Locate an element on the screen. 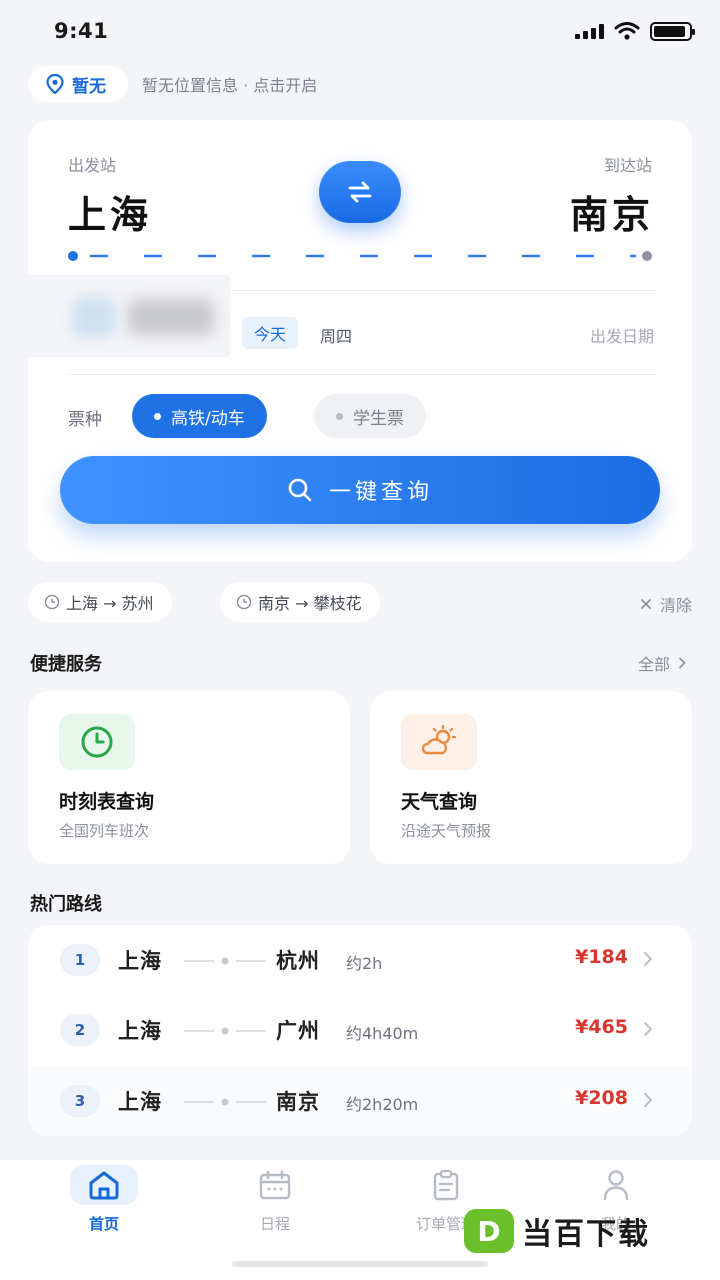  route-dash-line is located at coordinates (360, 256).